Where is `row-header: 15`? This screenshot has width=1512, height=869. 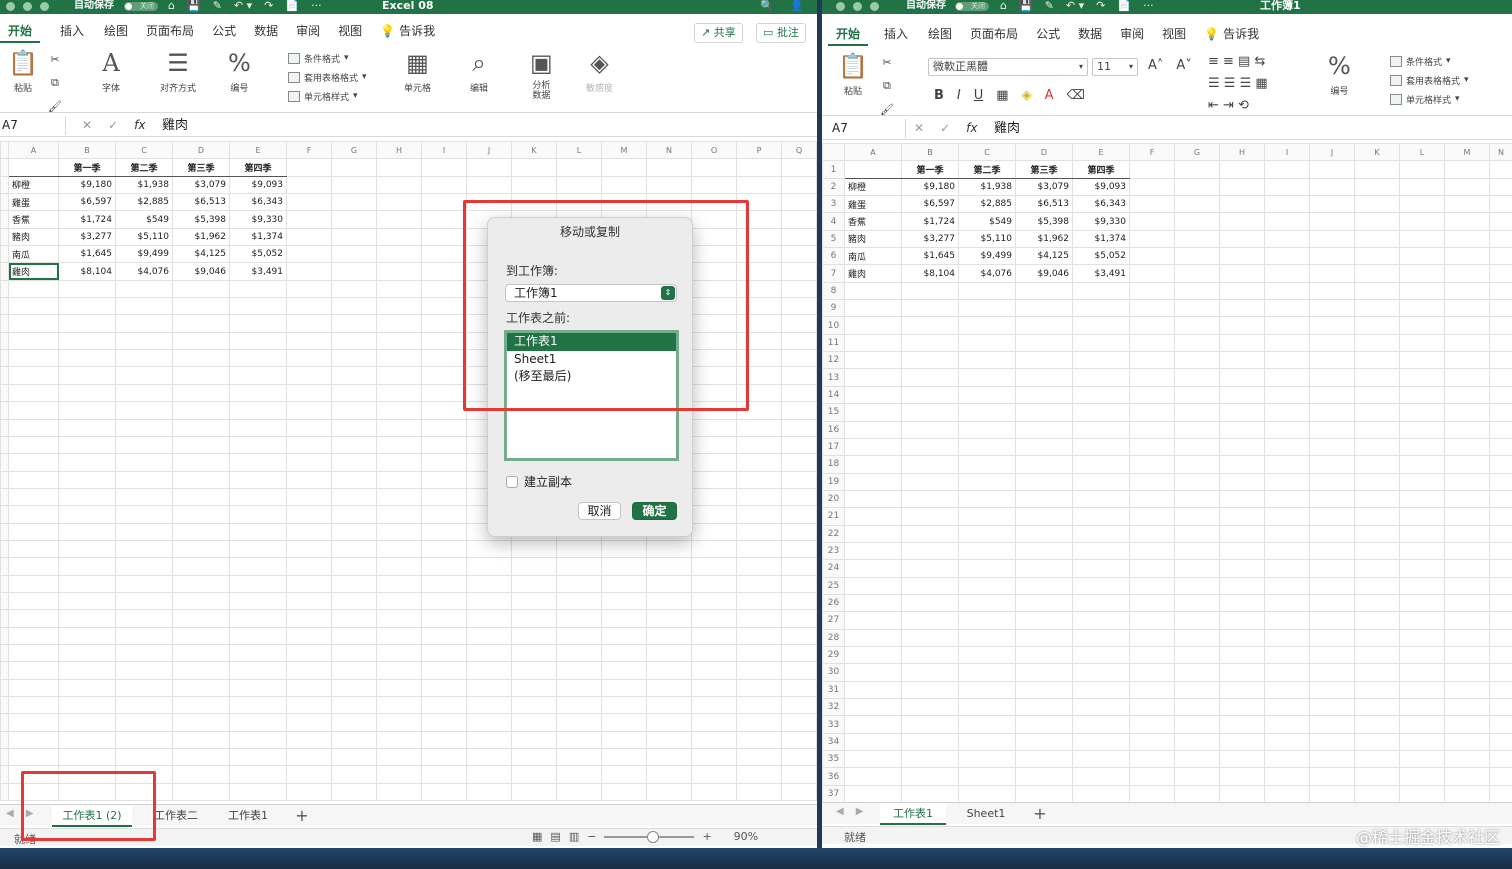
row-header: 15 is located at coordinates (833, 412).